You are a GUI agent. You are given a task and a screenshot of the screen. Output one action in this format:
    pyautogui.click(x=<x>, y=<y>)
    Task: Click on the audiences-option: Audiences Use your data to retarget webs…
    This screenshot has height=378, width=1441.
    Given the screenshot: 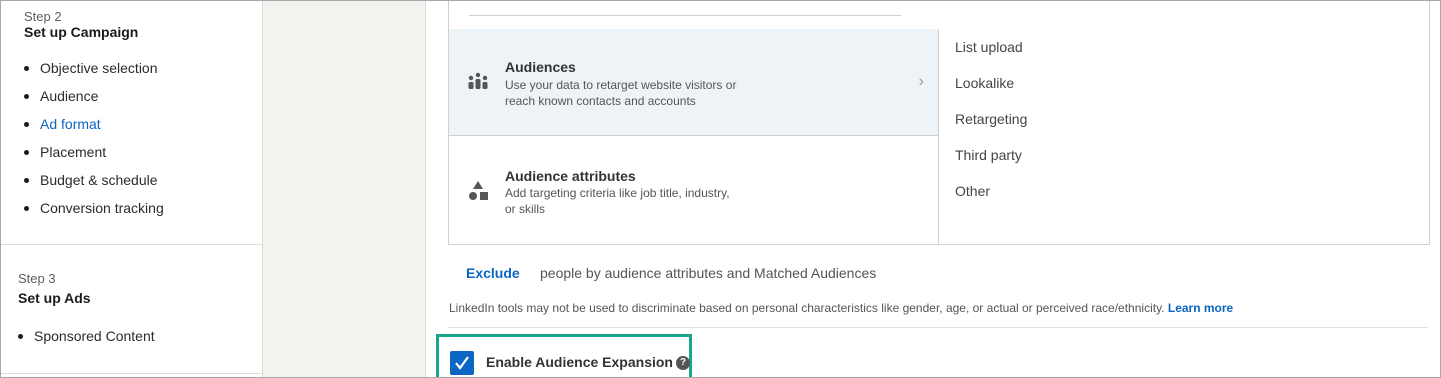 What is the action you would take?
    pyautogui.click(x=693, y=82)
    